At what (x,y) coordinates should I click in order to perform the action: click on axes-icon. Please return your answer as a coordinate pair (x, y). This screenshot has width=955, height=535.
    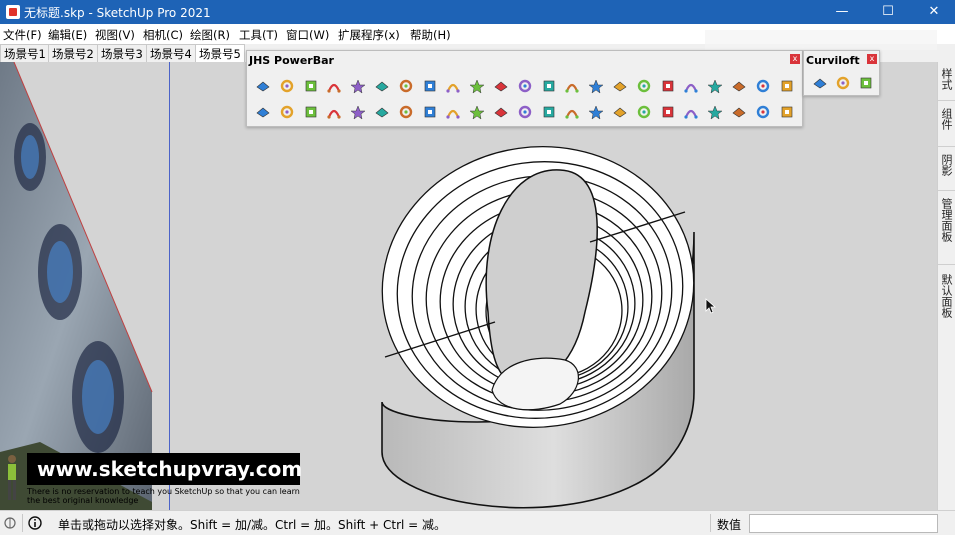
    Looking at the image, I should click on (358, 112).